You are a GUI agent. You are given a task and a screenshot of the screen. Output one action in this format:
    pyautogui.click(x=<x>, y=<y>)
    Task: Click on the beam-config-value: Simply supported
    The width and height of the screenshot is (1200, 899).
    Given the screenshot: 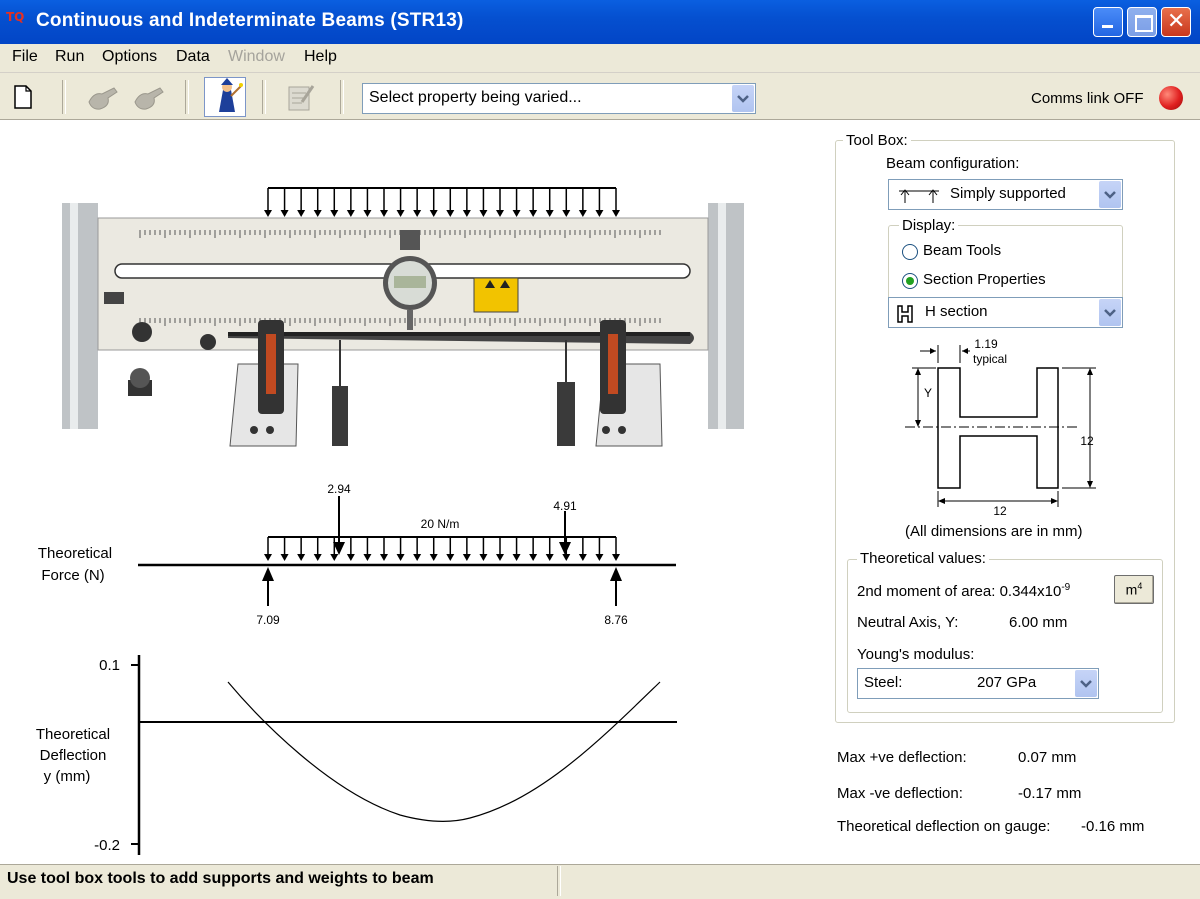 What is the action you would take?
    pyautogui.click(x=1008, y=193)
    